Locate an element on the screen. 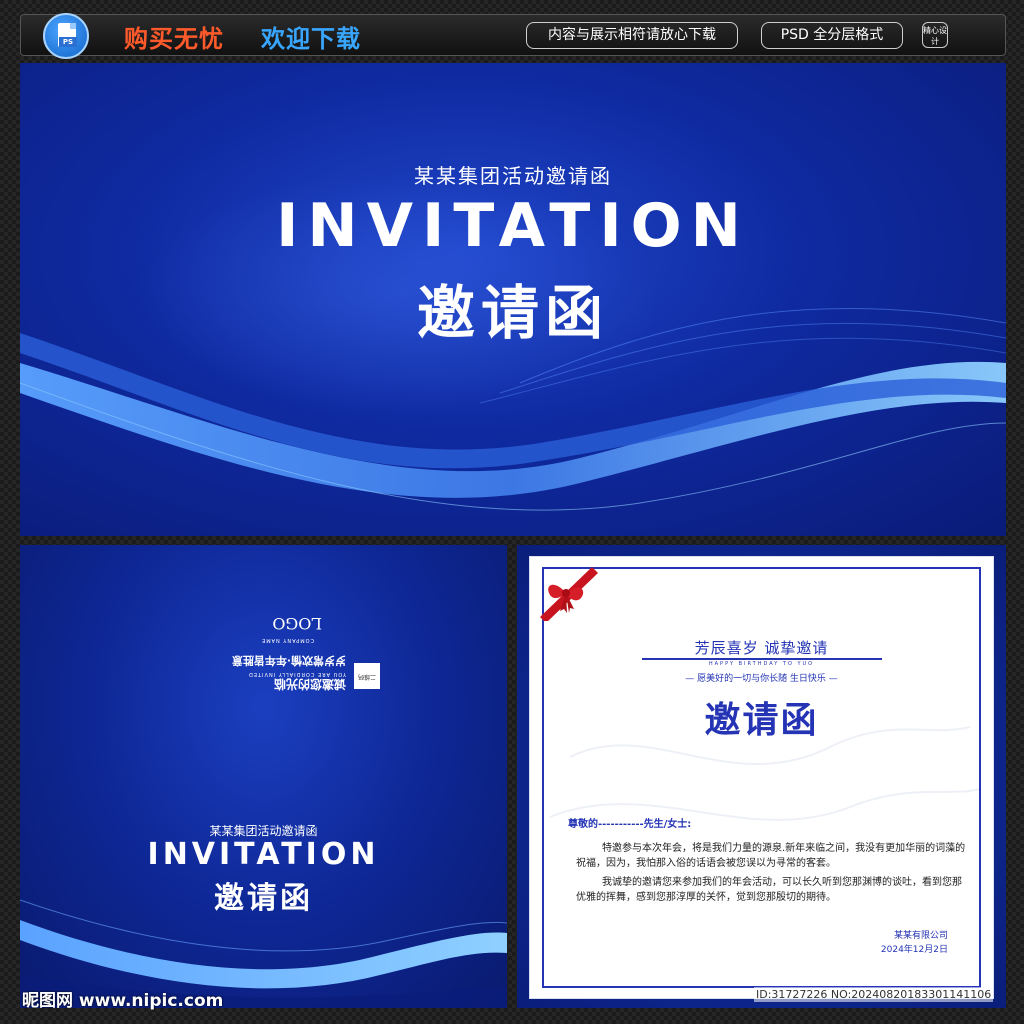 The width and height of the screenshot is (1024, 1024). ribbon-bow-icon is located at coordinates (569, 594).